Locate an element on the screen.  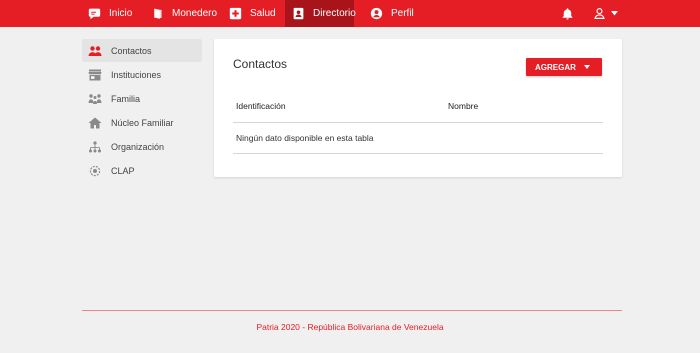
family-icon is located at coordinates (95, 99).